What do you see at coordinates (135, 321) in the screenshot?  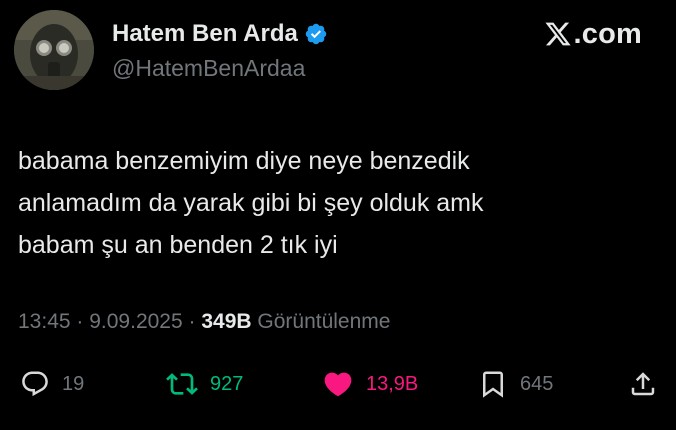 I see `tweet-date: 9.09.2025` at bounding box center [135, 321].